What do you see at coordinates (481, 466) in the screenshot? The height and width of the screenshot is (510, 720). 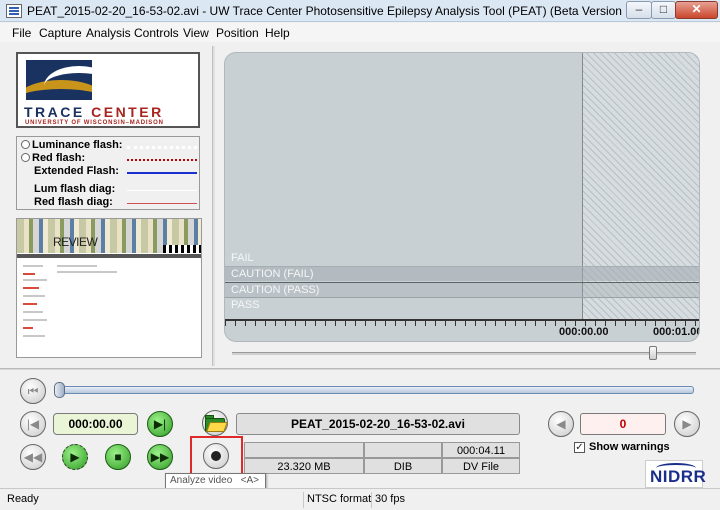 I see `container-display: DV File` at bounding box center [481, 466].